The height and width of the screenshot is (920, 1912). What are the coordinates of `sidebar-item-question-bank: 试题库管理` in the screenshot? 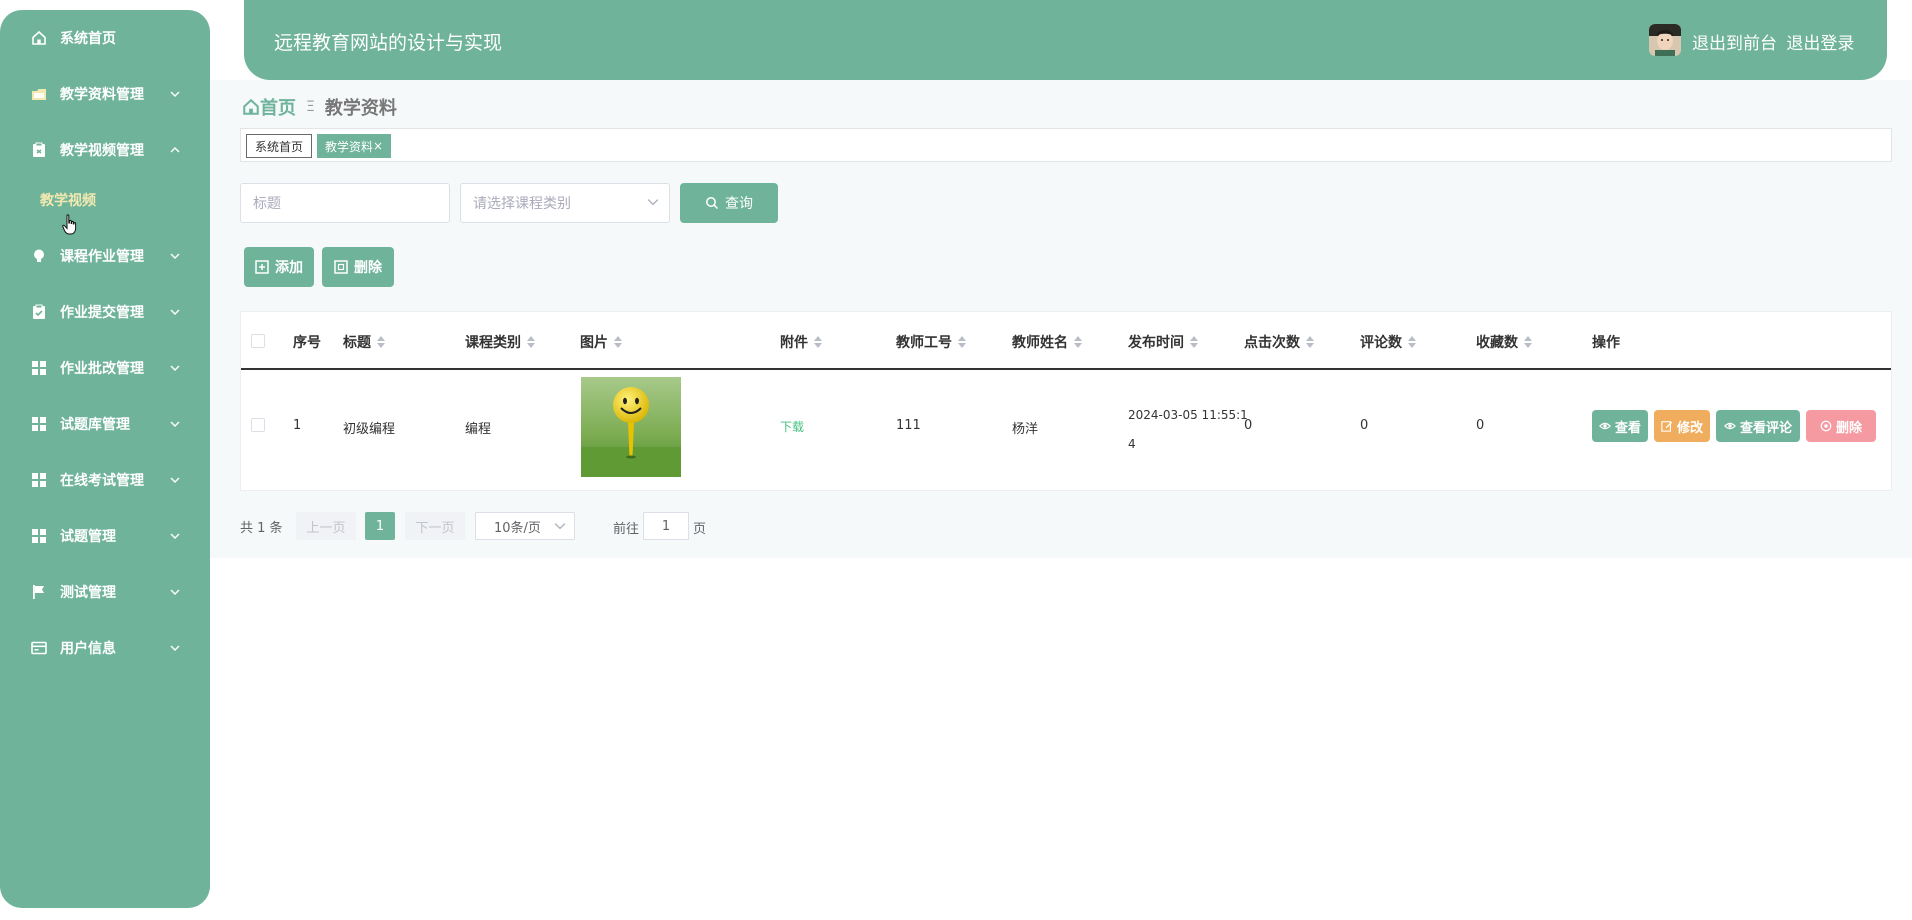 It's located at (112, 424).